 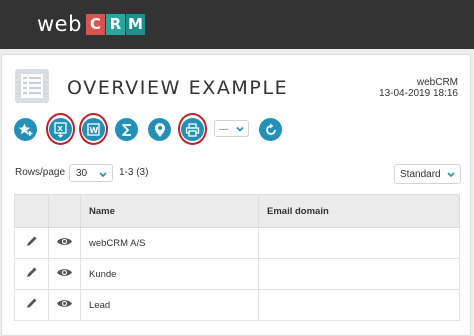 What do you see at coordinates (169, 243) in the screenshot?
I see `name-cell: webCRM A/S` at bounding box center [169, 243].